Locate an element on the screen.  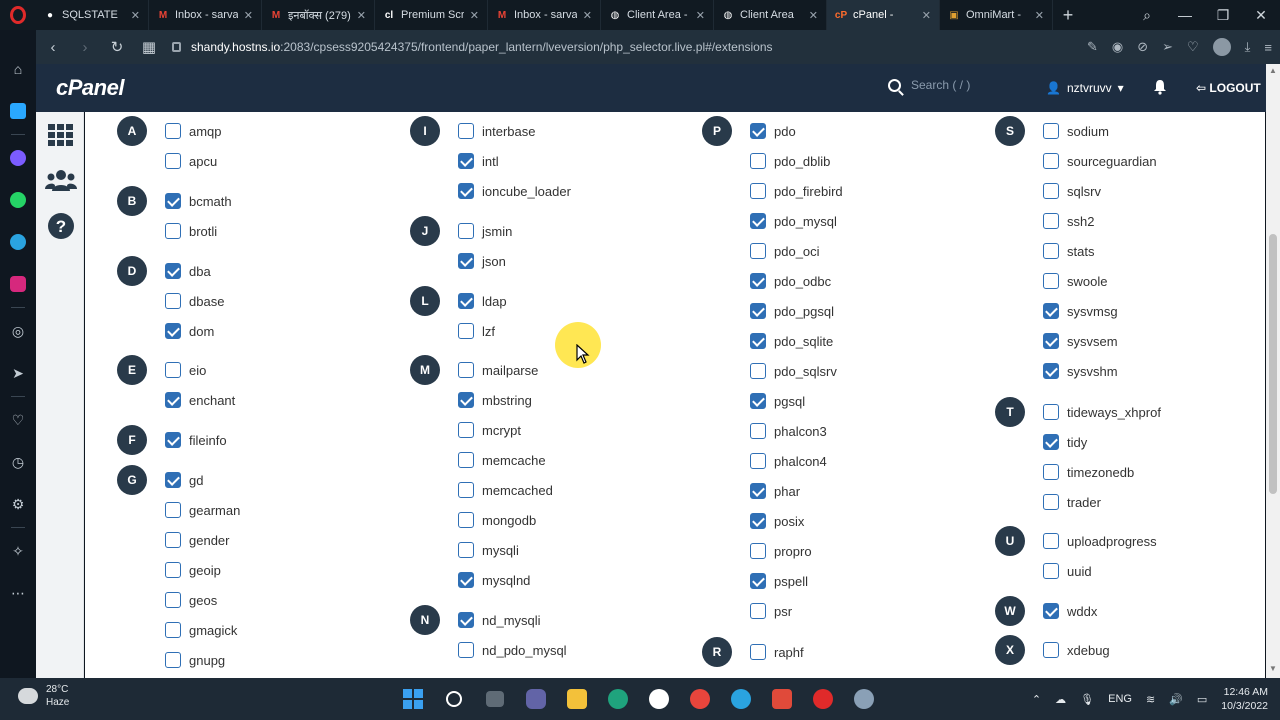
extension-mysqlnd: mysqlnd is located at coordinates (494, 580).